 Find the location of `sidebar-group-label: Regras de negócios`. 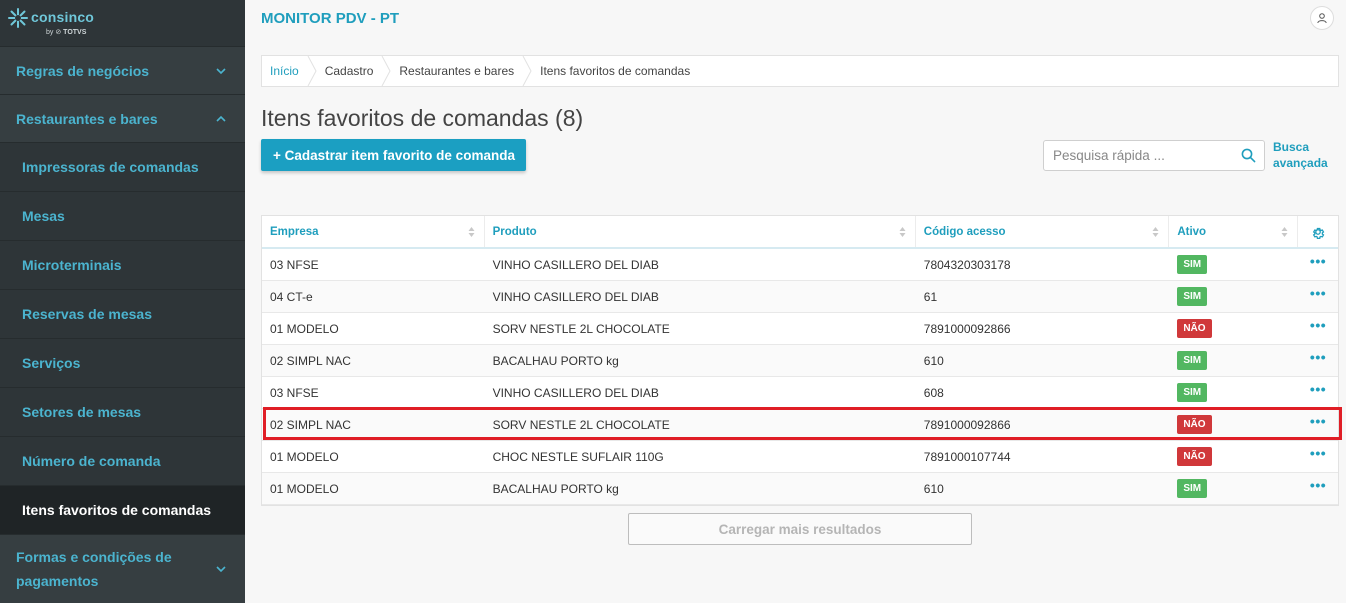

sidebar-group-label: Regras de negócios is located at coordinates (83, 70).